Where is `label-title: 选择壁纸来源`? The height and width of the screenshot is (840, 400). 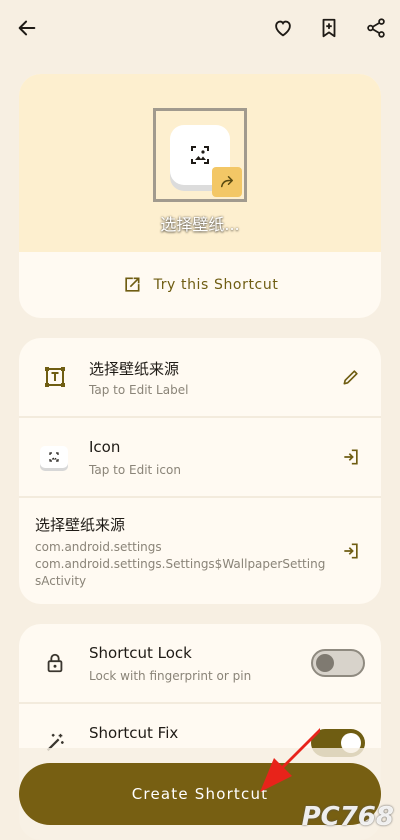
label-title: 选择壁纸来源 is located at coordinates (134, 369).